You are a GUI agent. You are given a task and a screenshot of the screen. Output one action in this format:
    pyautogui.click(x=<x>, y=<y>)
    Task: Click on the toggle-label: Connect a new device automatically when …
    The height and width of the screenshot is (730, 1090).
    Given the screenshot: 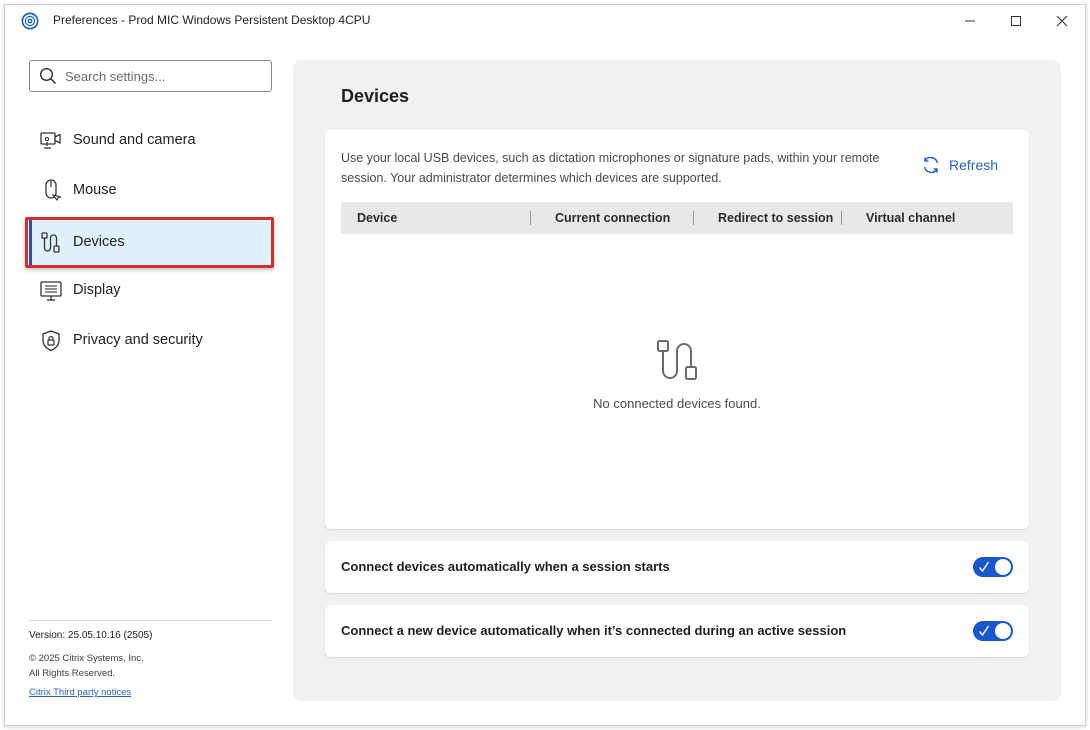 What is the action you would take?
    pyautogui.click(x=594, y=630)
    